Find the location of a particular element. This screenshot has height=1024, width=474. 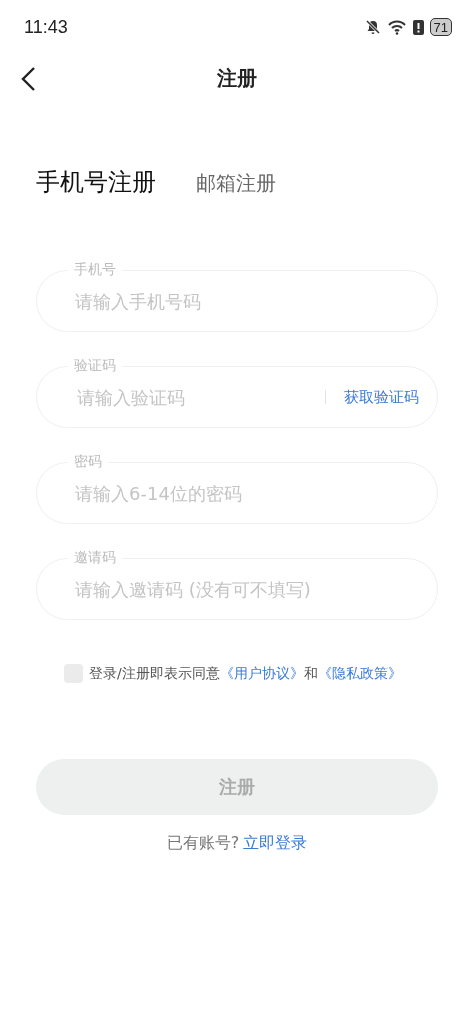

login-link: 立即登录 is located at coordinates (275, 843).